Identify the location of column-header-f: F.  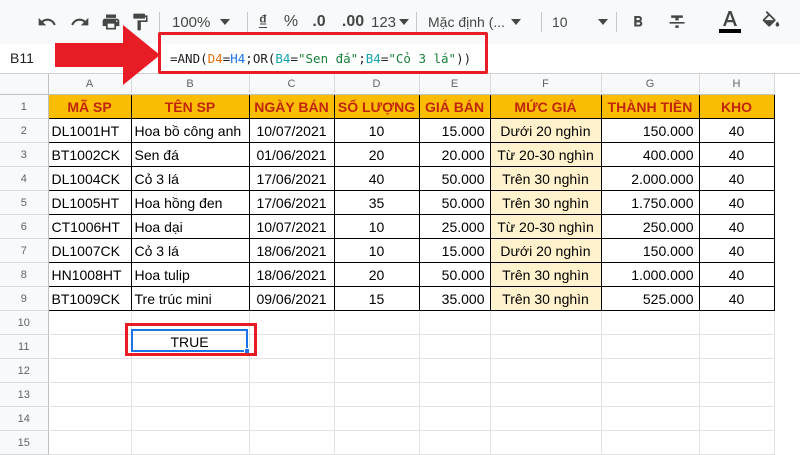
(546, 84).